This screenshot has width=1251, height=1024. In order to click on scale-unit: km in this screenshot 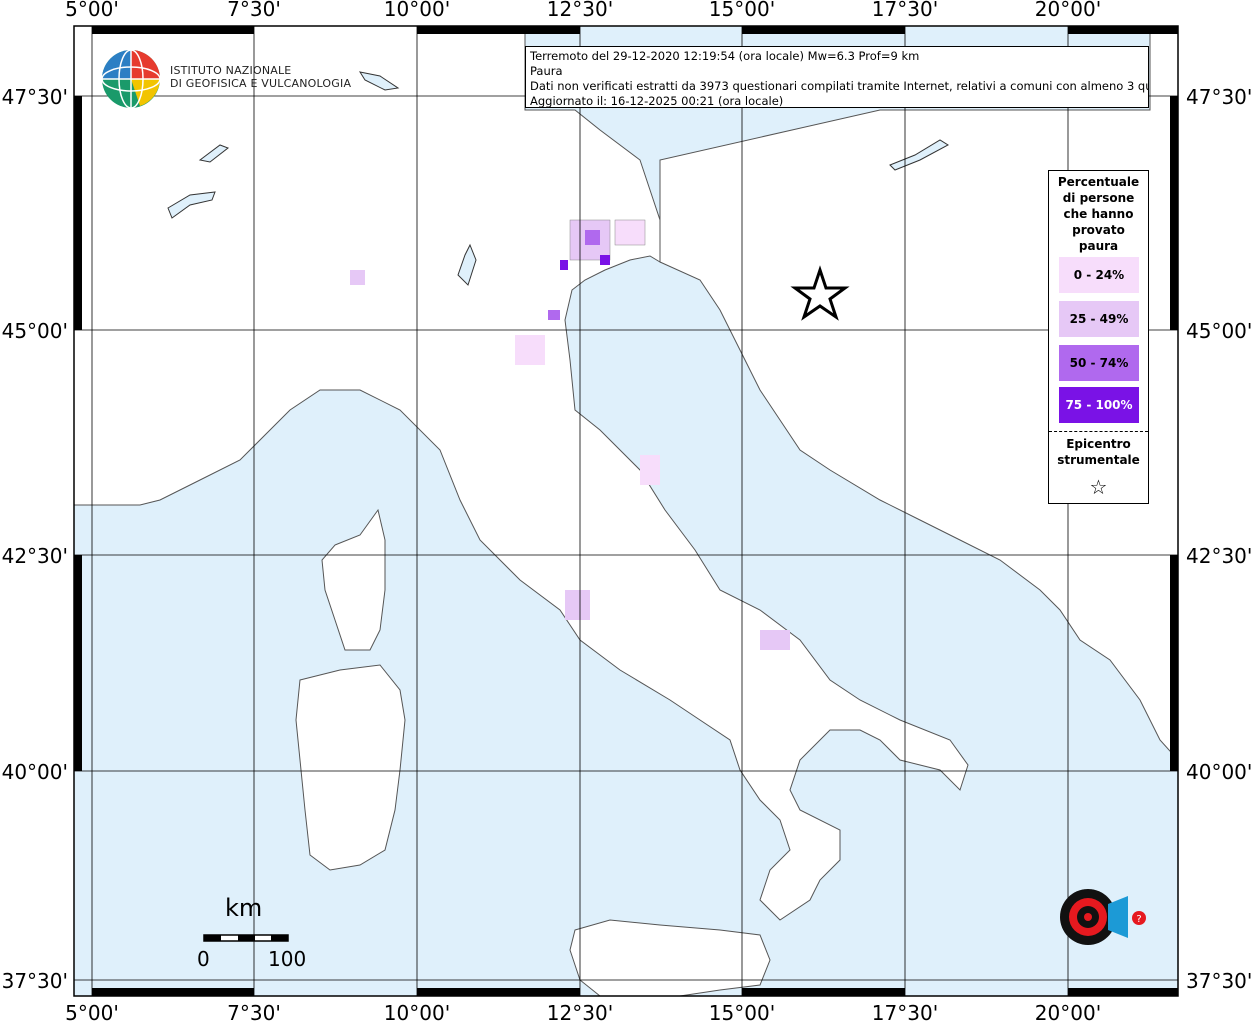, I will do `click(244, 908)`.